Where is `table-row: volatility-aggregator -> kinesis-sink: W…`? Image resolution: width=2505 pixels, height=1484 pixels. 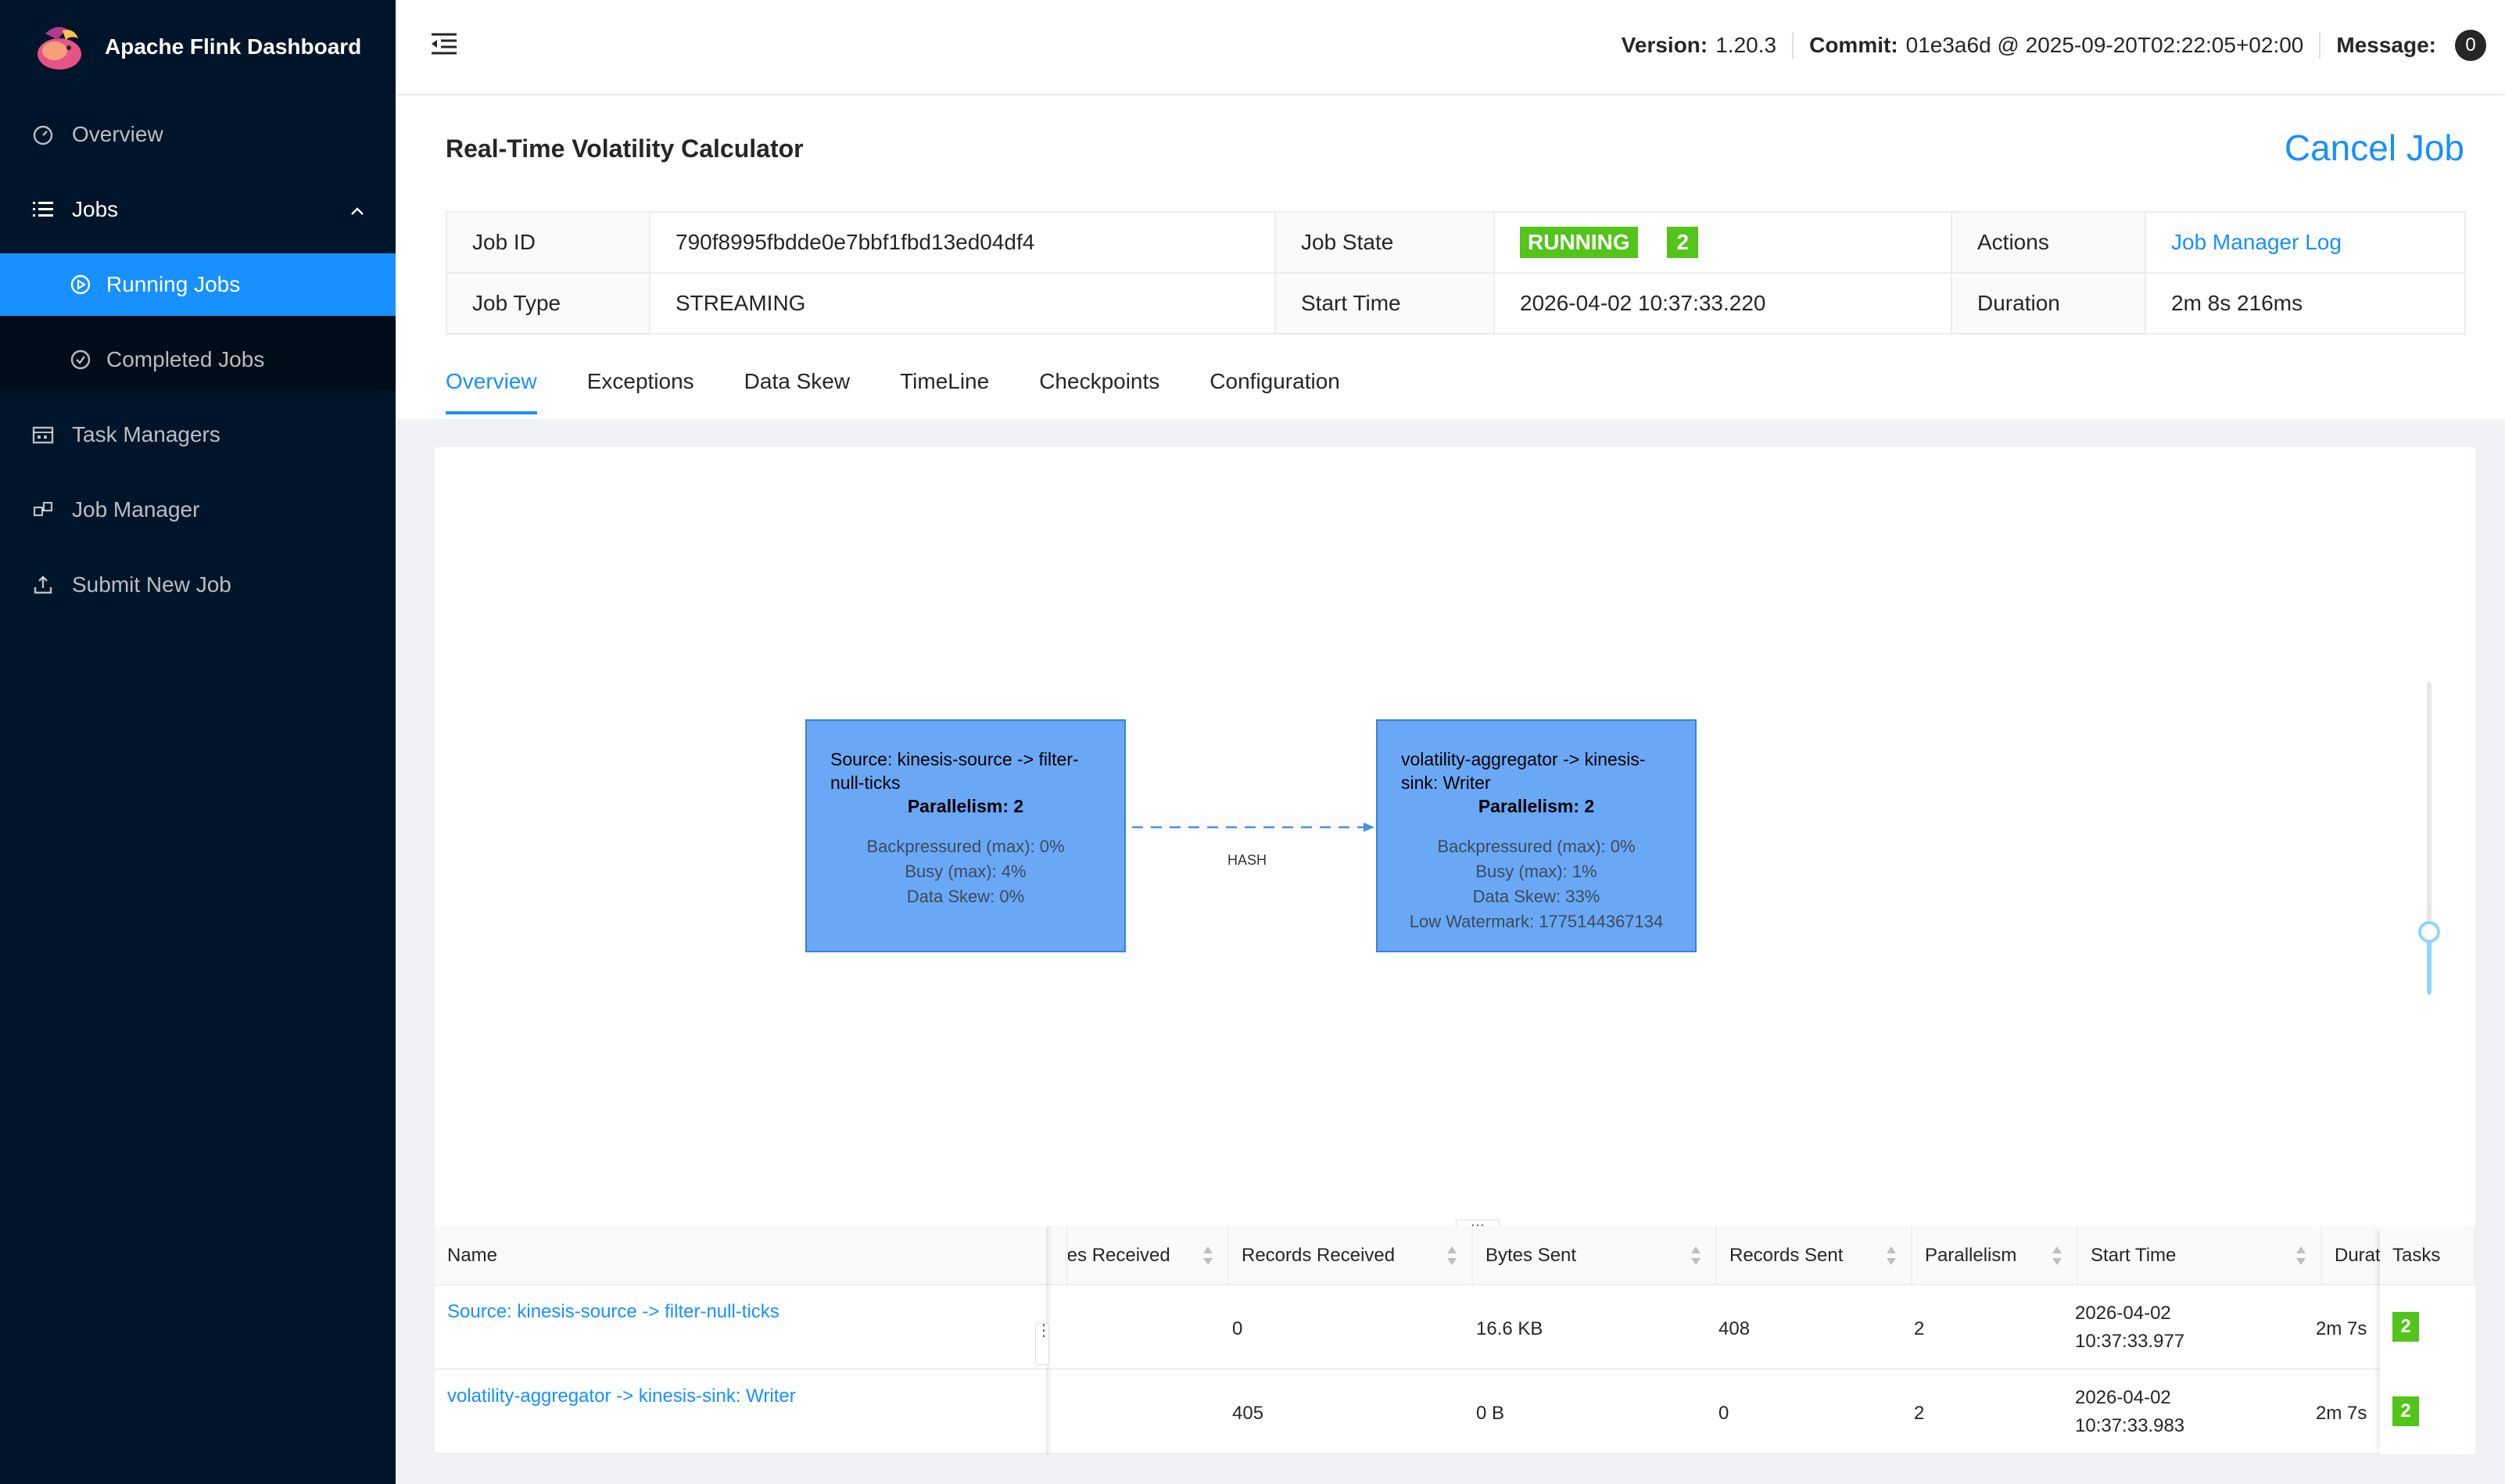
table-row: volatility-aggregator -> kinesis-sink: W… is located at coordinates (1455, 1412).